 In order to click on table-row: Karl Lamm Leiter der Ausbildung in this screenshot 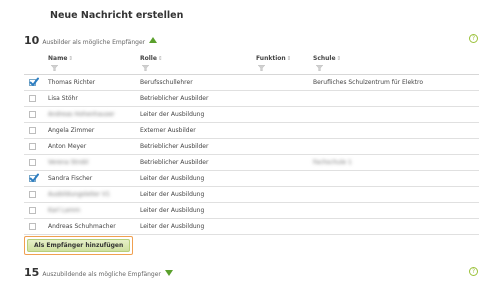, I will do `click(251, 211)`.